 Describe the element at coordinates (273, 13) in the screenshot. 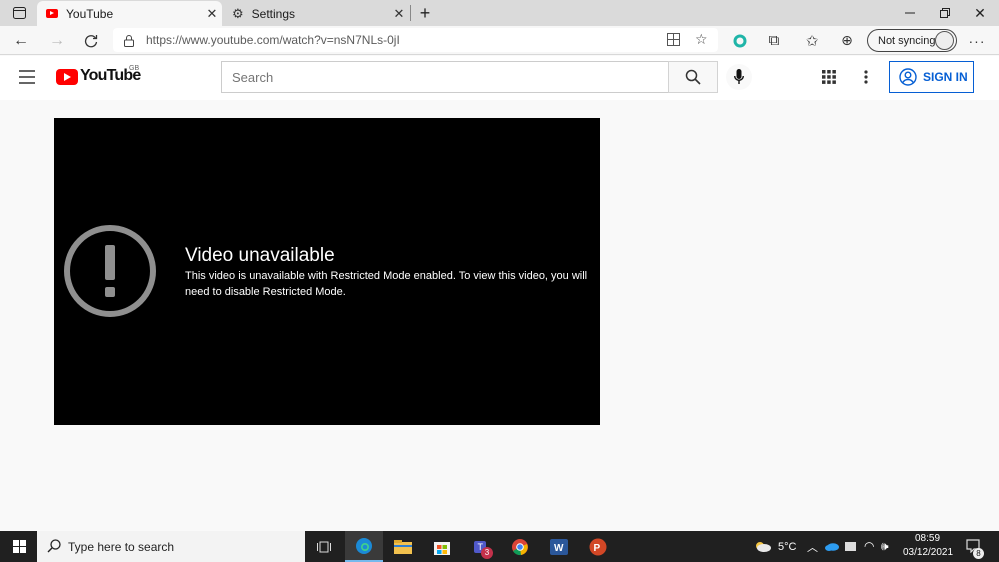

I see `tab-label: Settings` at that location.